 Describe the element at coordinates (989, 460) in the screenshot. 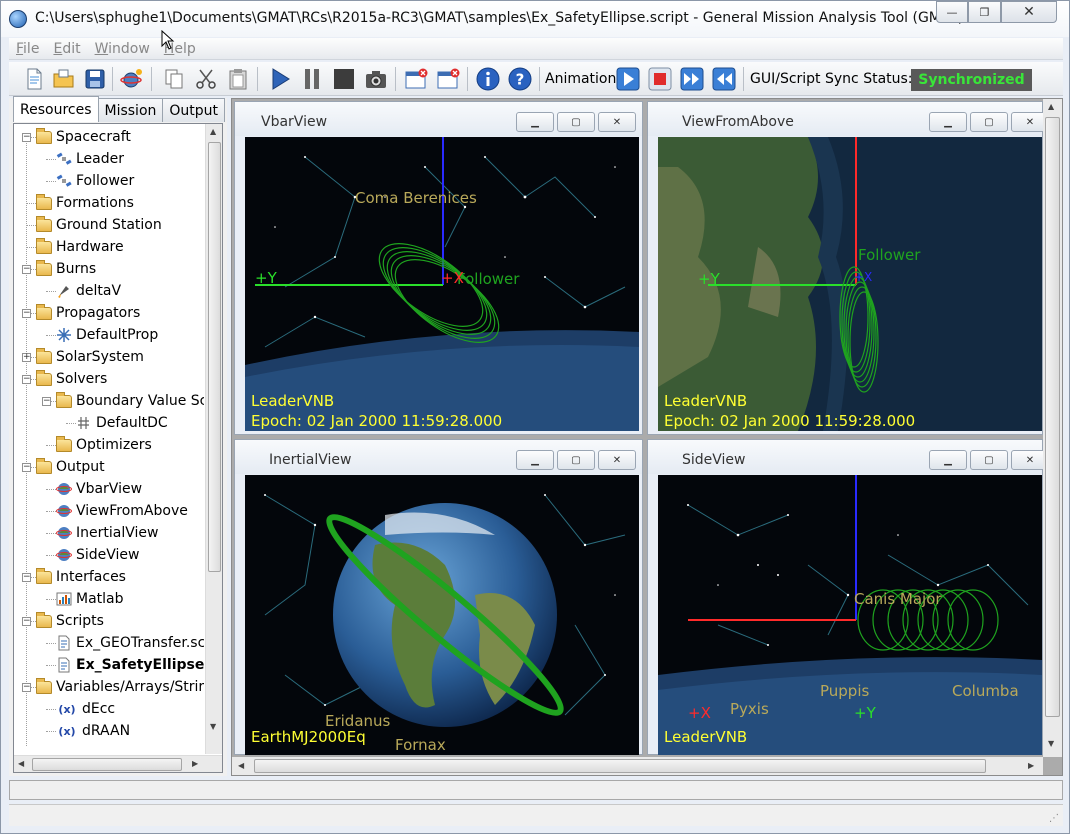

I see `sideview-maximize-button: ▢` at that location.